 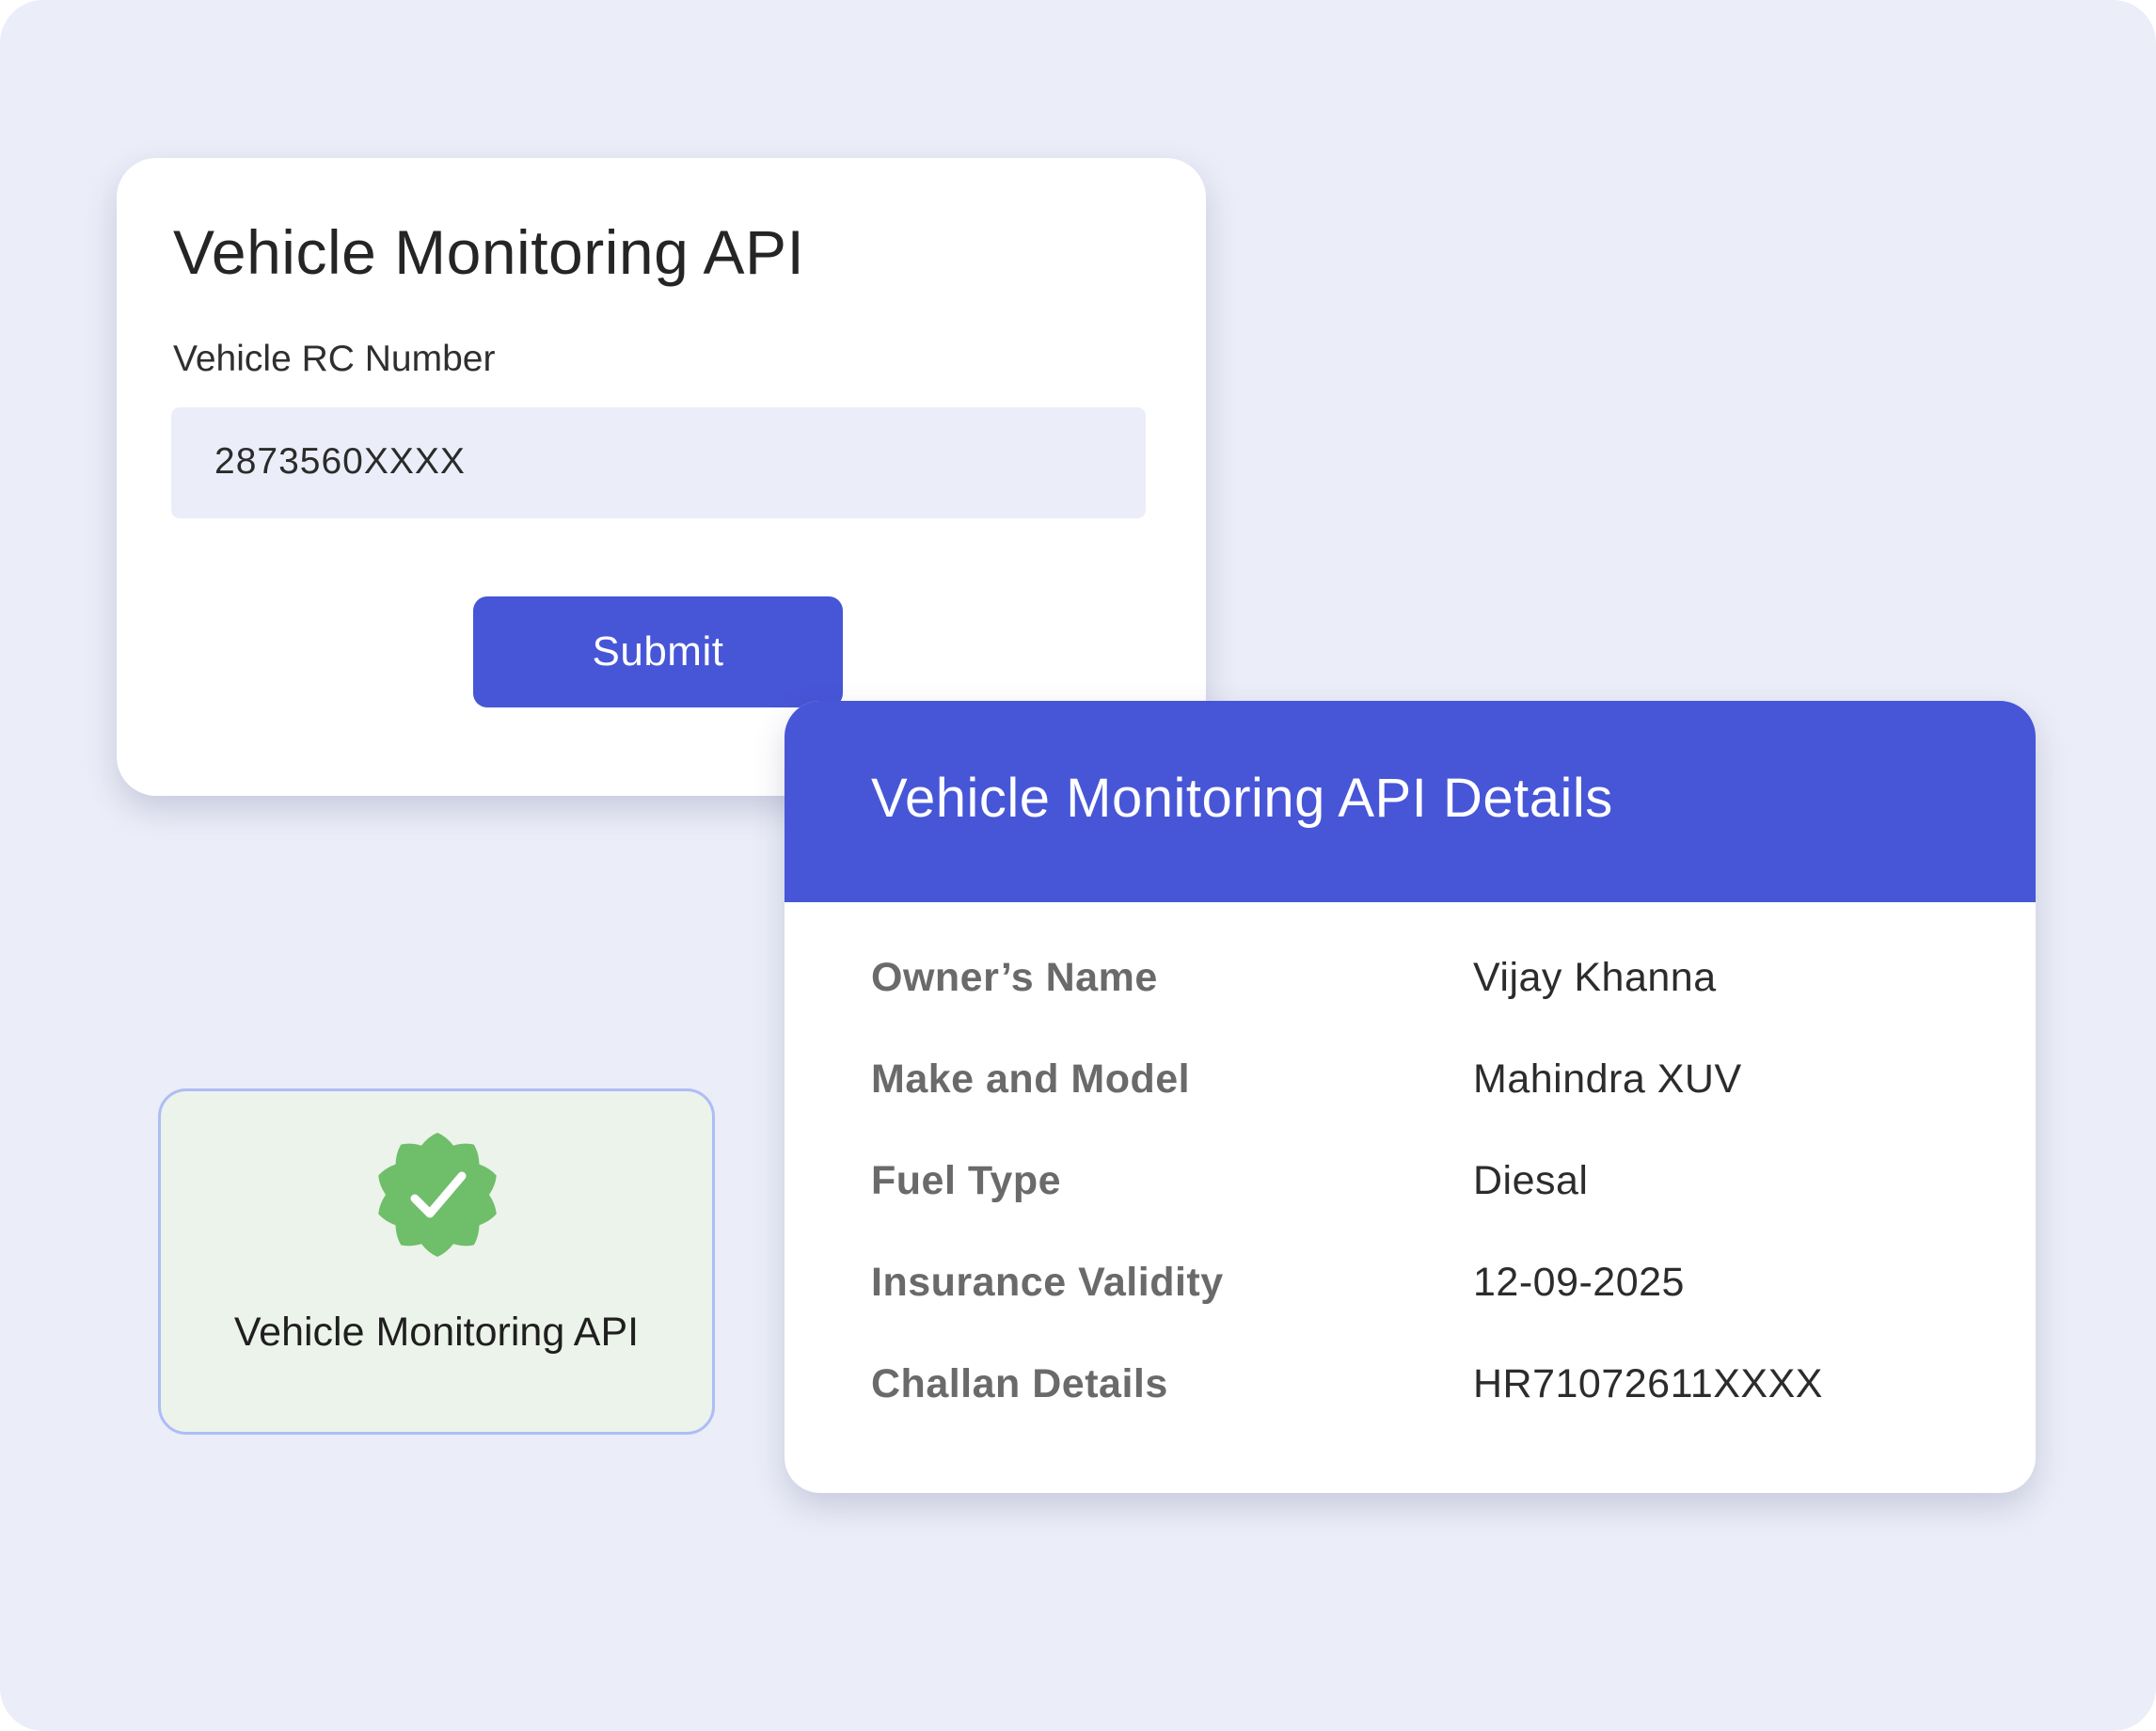 What do you see at coordinates (1410, 1084) in the screenshot?
I see `detail-row-make-model: Make and Model Mahindra XUV` at bounding box center [1410, 1084].